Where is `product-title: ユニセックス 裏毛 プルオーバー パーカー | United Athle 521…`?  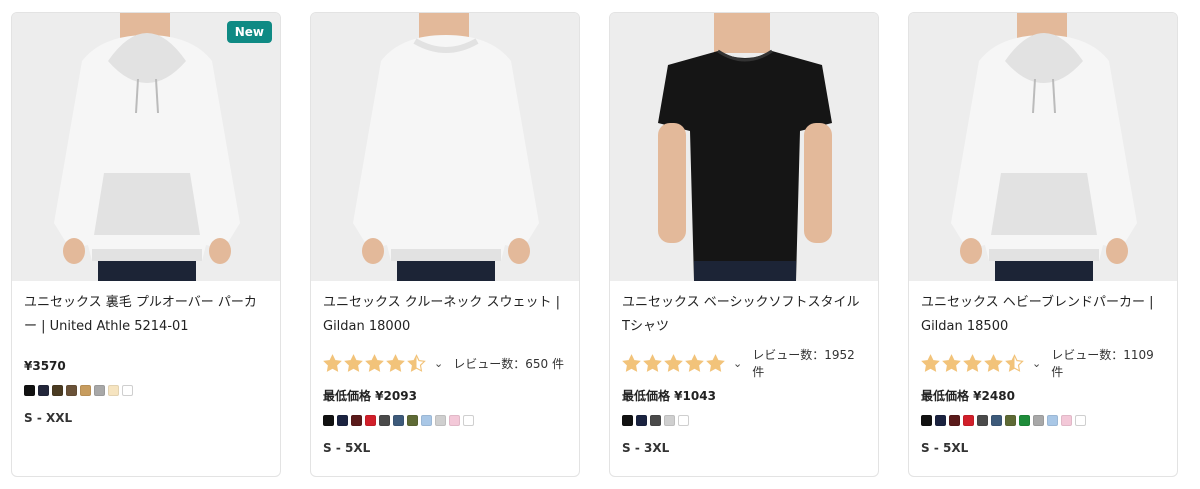 product-title: ユニセックス 裏毛 プルオーバー パーカー | United Athle 521… is located at coordinates (146, 315).